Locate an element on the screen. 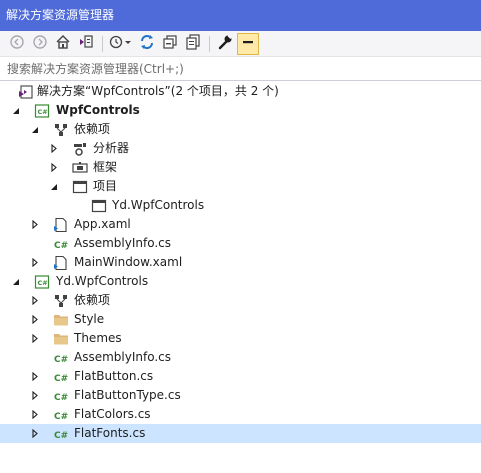 This screenshot has width=481, height=473. tree-row-analyzers: 分析器 is located at coordinates (240, 148).